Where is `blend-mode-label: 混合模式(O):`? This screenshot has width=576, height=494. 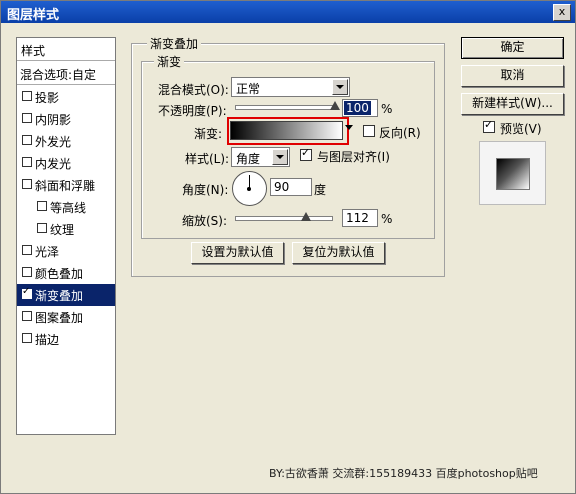 blend-mode-label: 混合模式(O): is located at coordinates (193, 90).